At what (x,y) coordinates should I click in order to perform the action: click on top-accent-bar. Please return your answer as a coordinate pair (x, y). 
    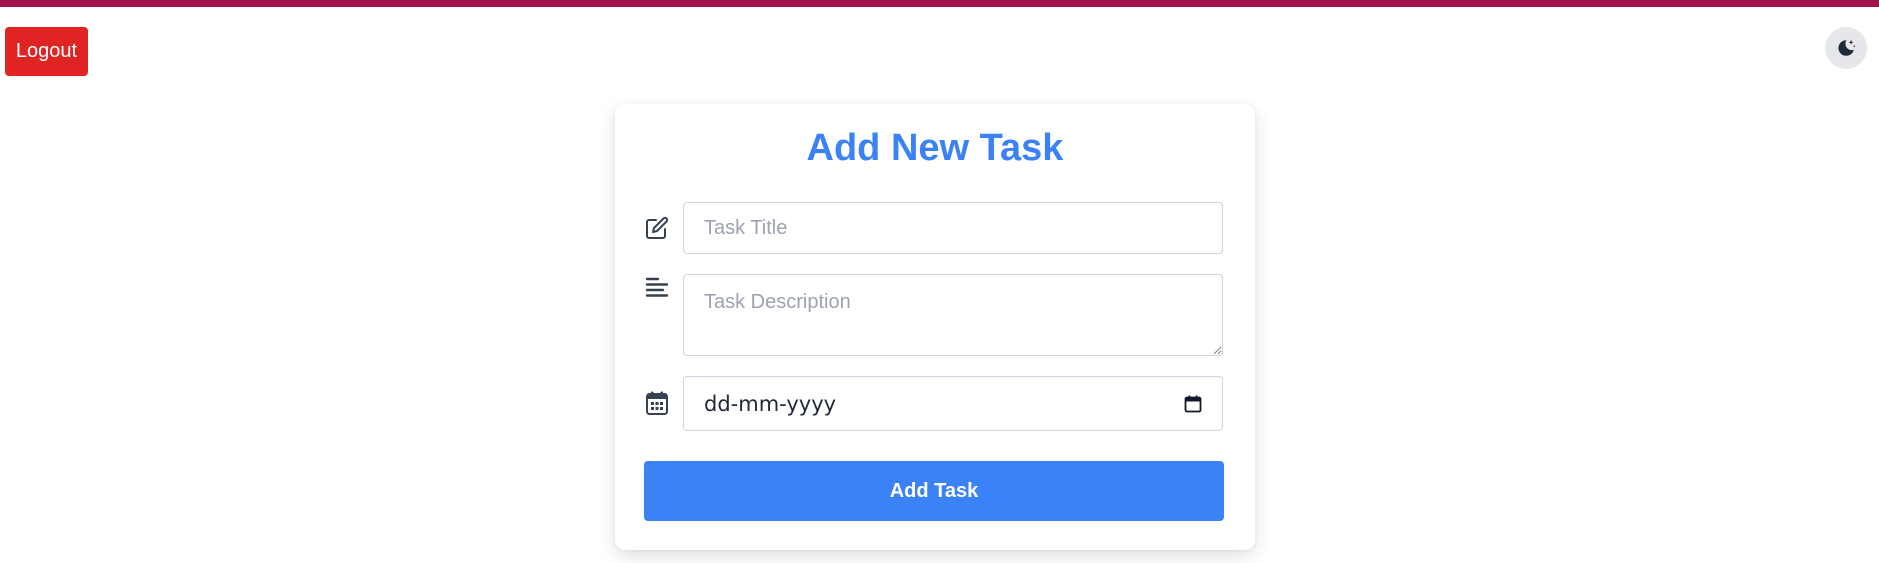
    Looking at the image, I should click on (939, 3).